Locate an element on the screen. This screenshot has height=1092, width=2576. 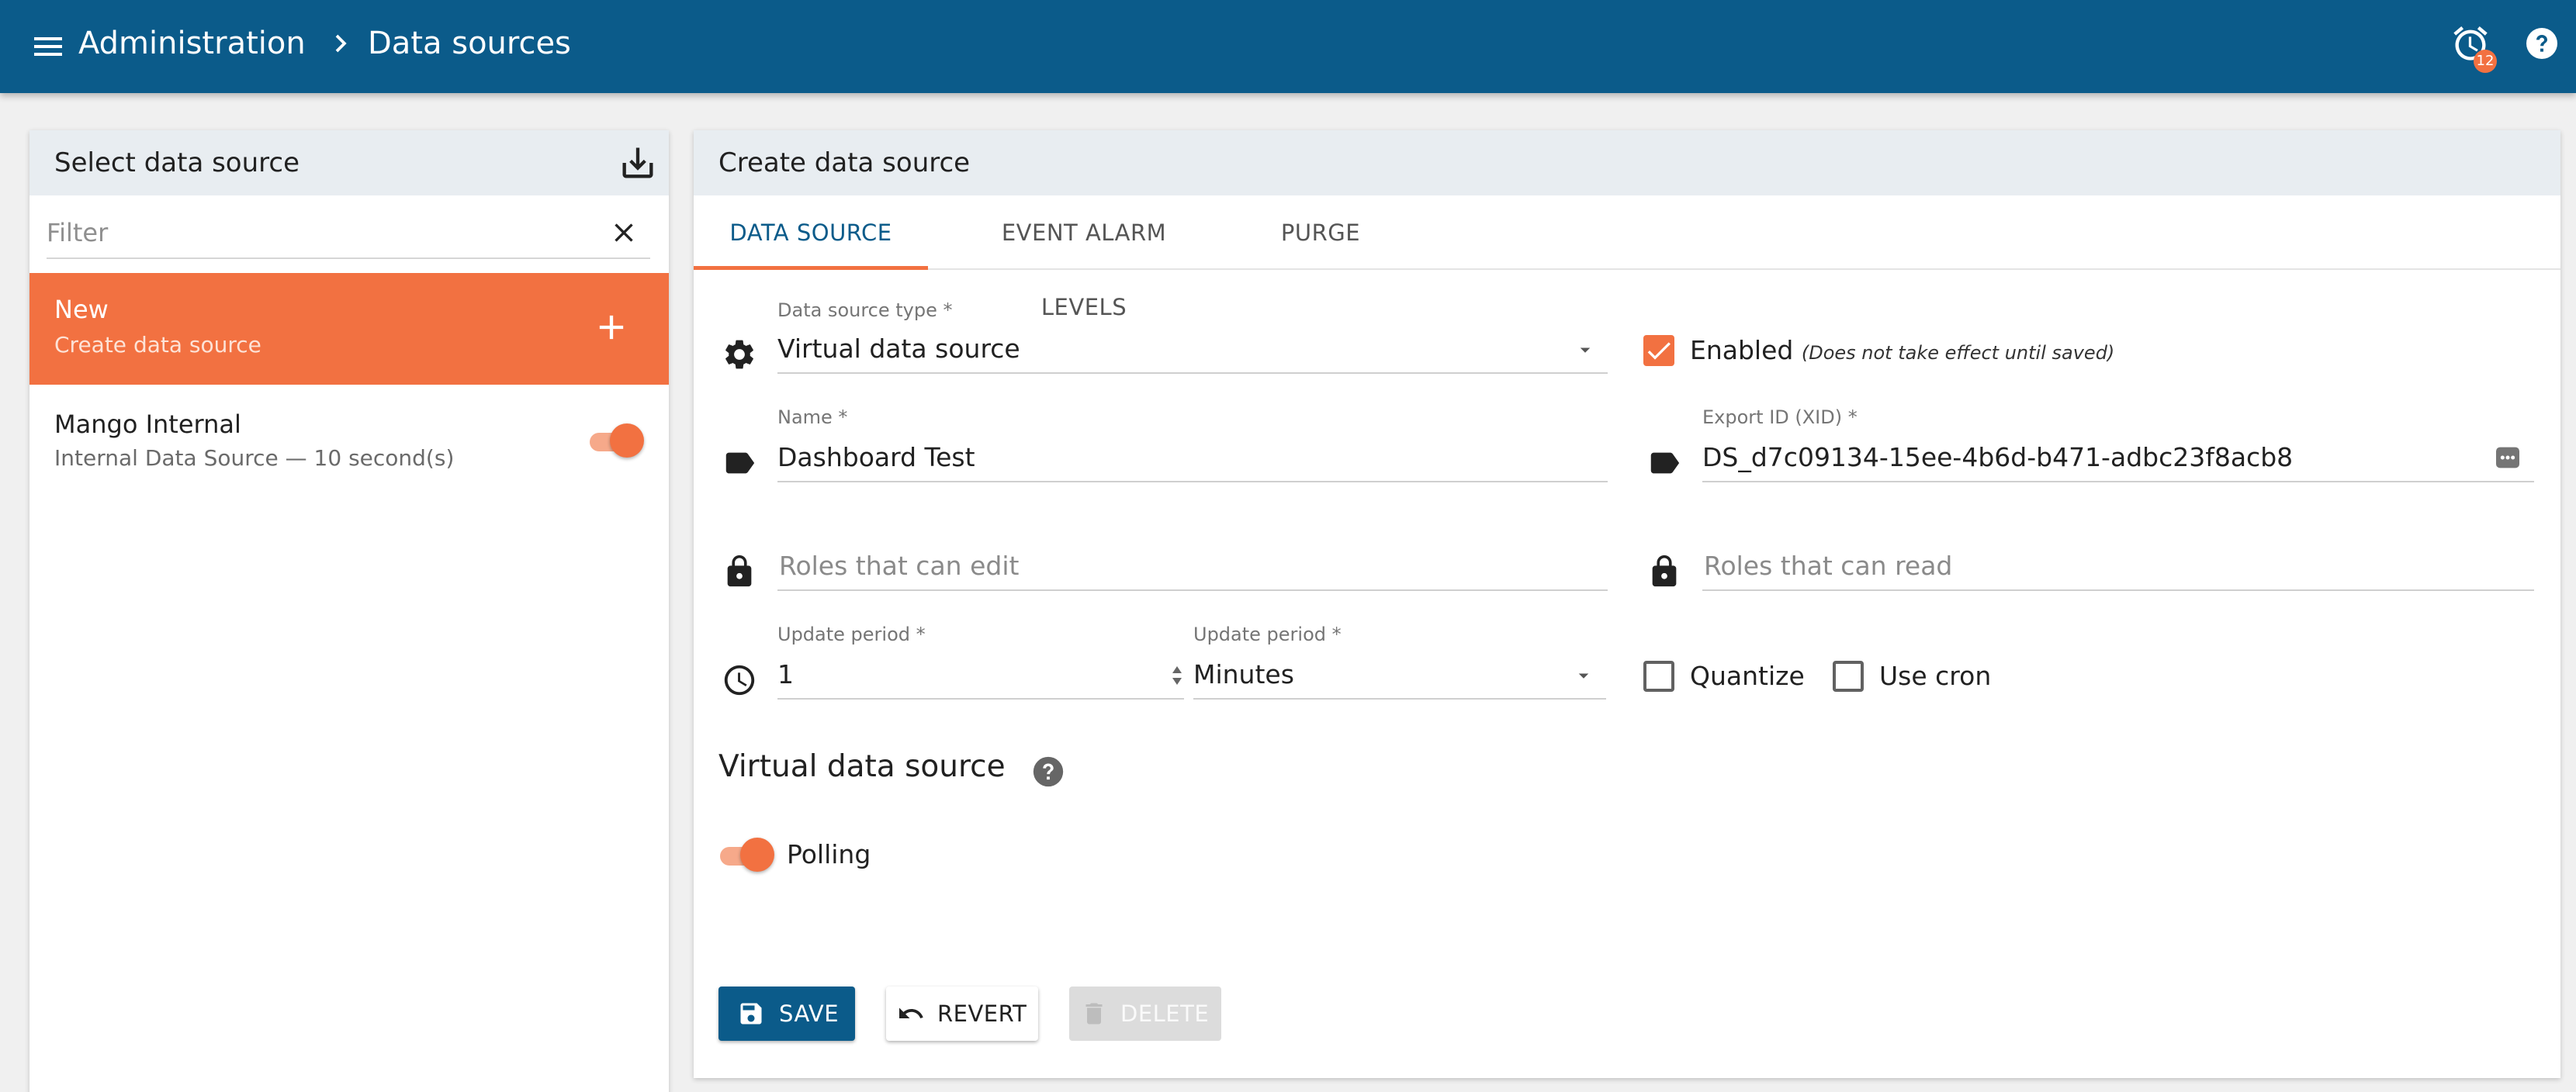
update-unit-label: Update period * is located at coordinates (1267, 634).